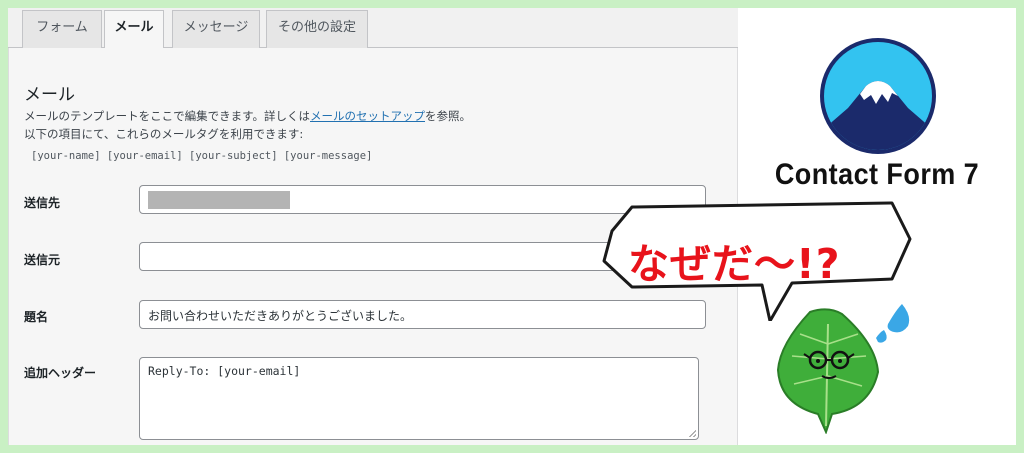  Describe the element at coordinates (164, 134) in the screenshot. I see `description-line-2: 以下の項目にて、これらのメールタグを利用できます:` at that location.